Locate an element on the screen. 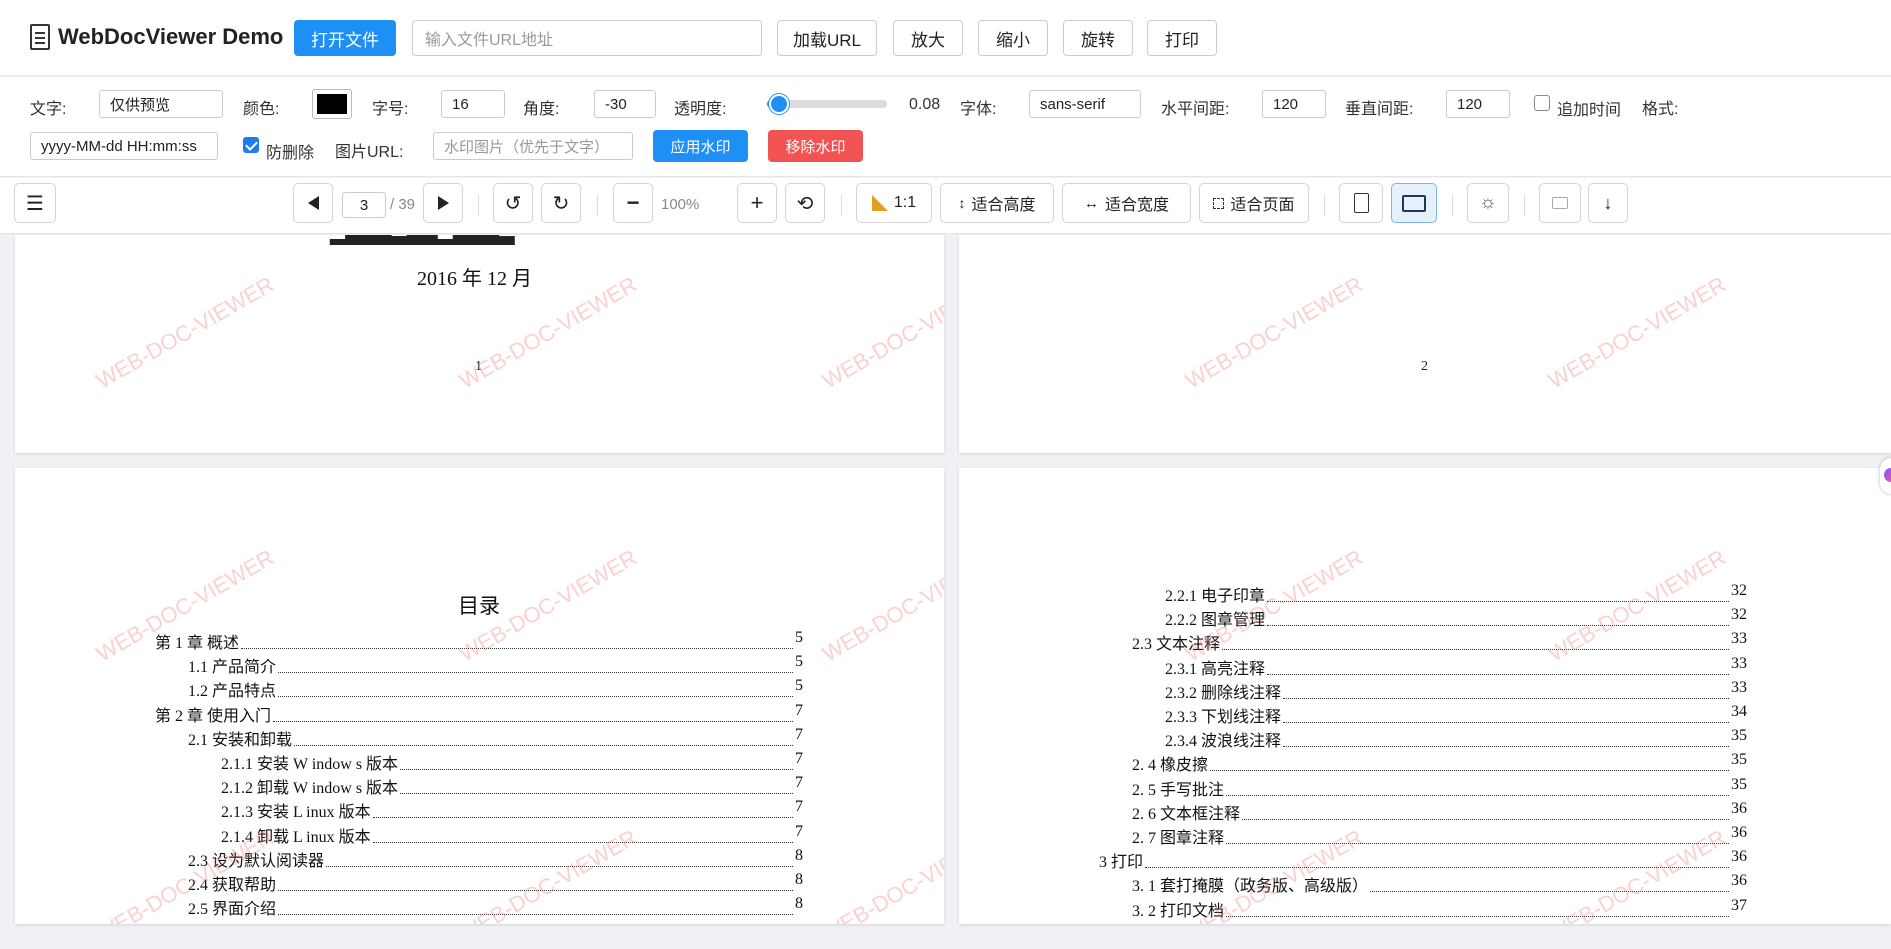 The height and width of the screenshot is (949, 1891). toc-entry-page: 36 is located at coordinates (1739, 881).